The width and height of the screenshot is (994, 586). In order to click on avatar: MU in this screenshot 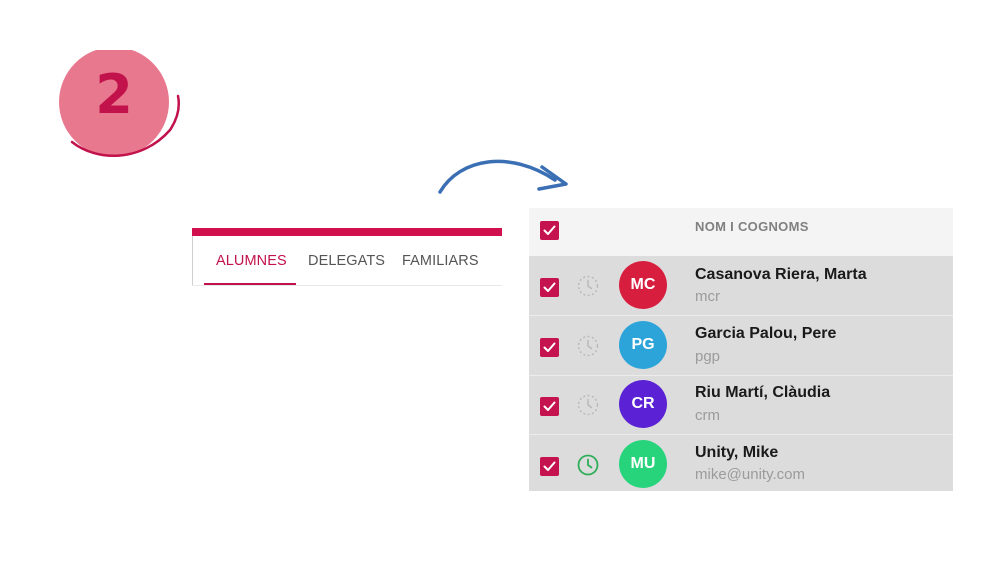, I will do `click(643, 464)`.